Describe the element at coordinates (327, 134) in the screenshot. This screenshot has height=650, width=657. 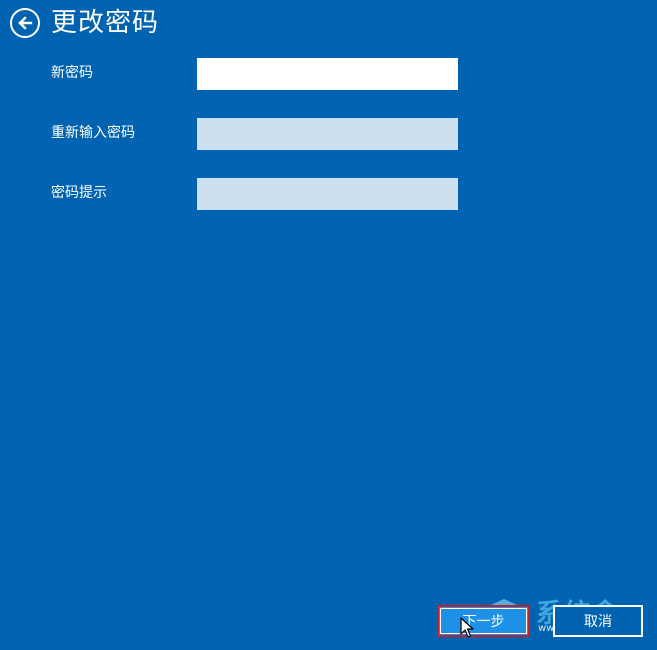
I see `reenter-password-input` at that location.